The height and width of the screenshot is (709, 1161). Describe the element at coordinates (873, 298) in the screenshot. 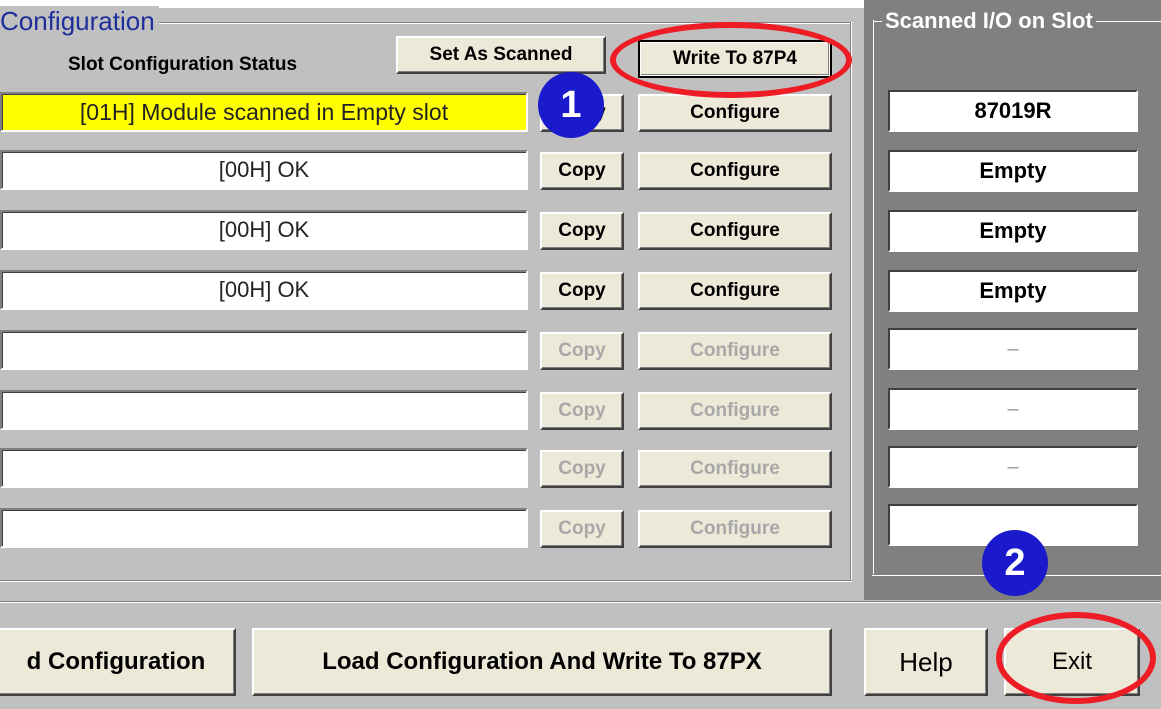

I see `scanned-io-border-left` at that location.